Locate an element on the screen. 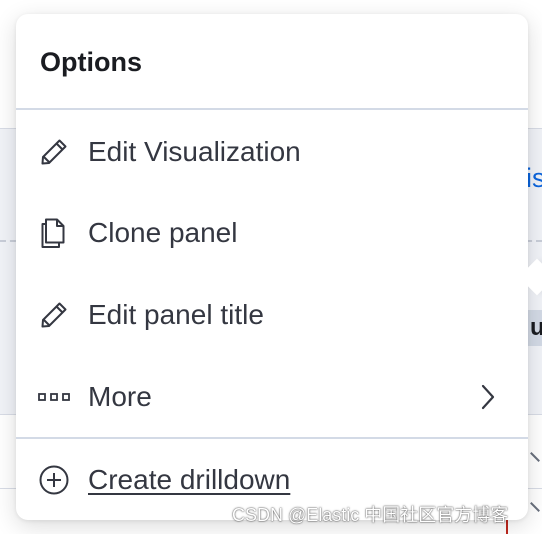 The width and height of the screenshot is (542, 534). watermark: CSDN @Elastic 中国社区官方博客 is located at coordinates (370, 515).